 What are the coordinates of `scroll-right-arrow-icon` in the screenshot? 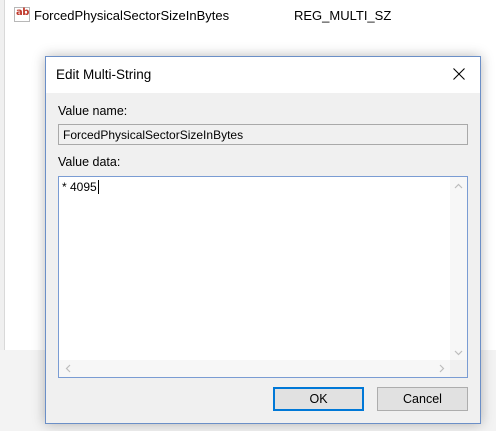 It's located at (441, 368).